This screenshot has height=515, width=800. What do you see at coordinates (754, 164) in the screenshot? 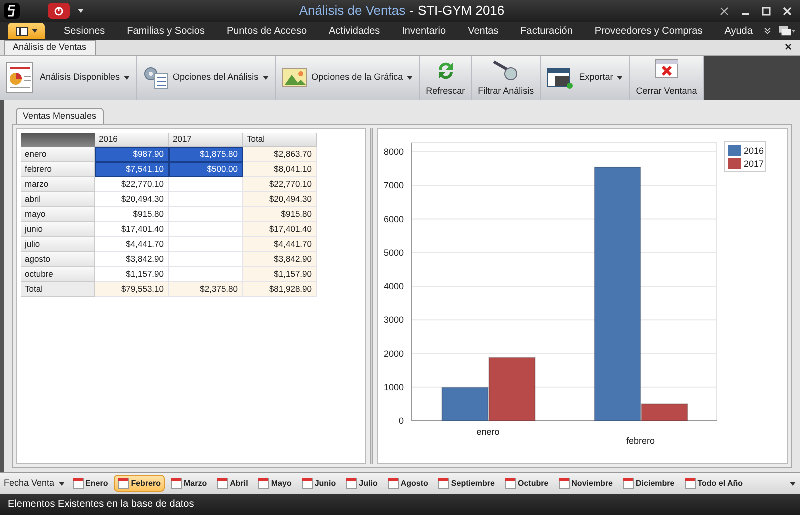
I see `legend-label: 2017` at bounding box center [754, 164].